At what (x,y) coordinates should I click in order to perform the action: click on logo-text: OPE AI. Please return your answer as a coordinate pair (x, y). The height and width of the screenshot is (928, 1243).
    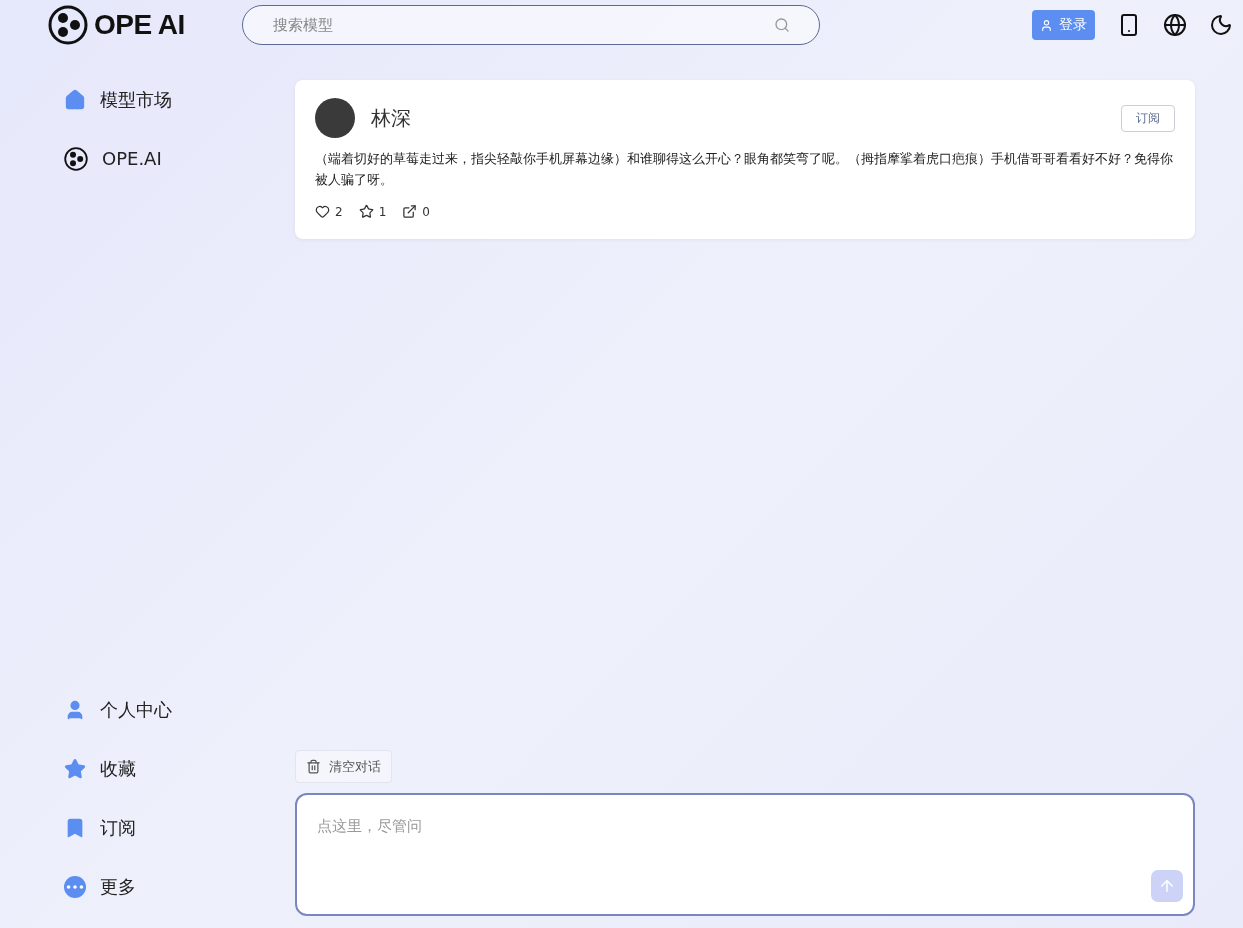
    Looking at the image, I should click on (139, 25).